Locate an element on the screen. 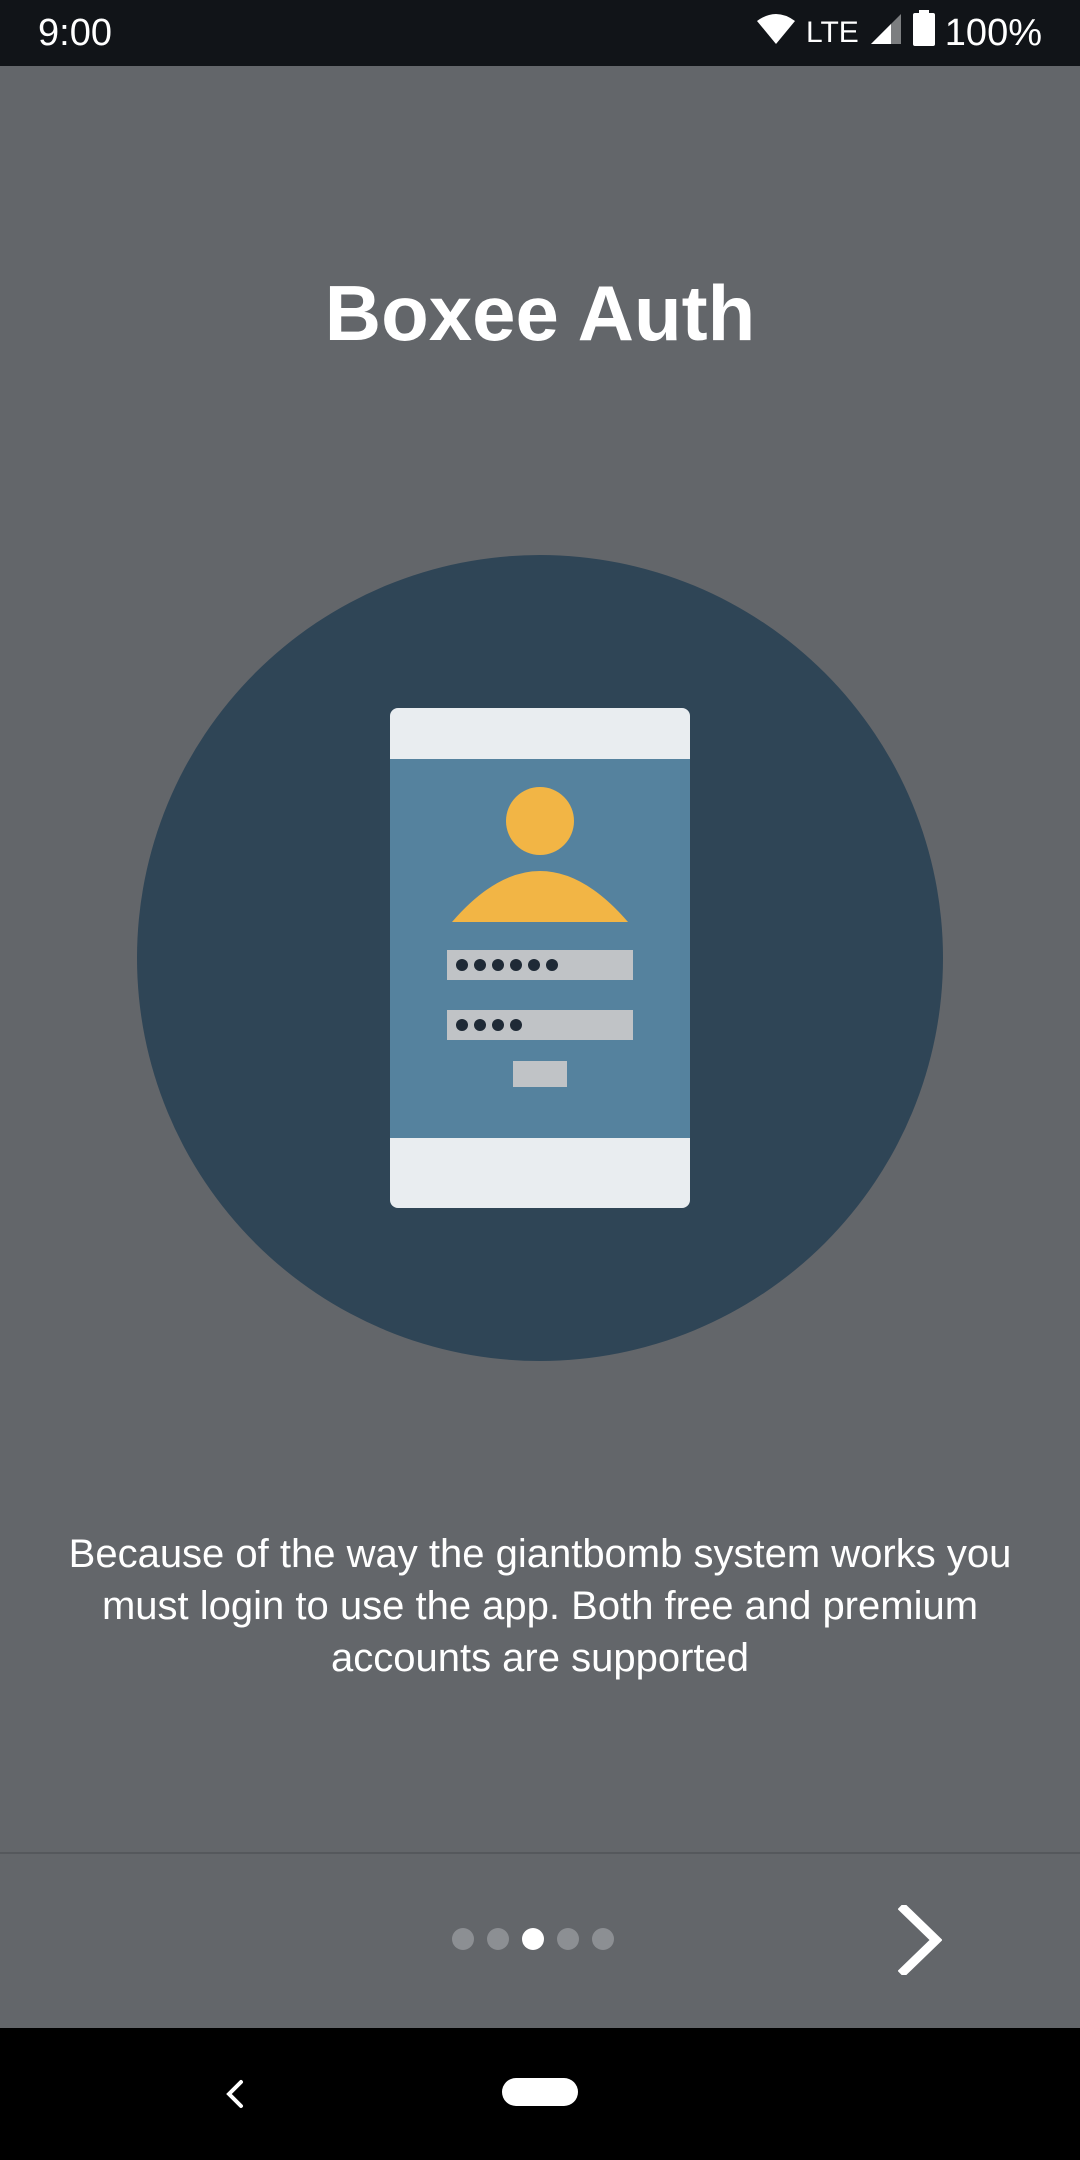 The image size is (1080, 2160). status-icons: LTE 100% is located at coordinates (899, 33).